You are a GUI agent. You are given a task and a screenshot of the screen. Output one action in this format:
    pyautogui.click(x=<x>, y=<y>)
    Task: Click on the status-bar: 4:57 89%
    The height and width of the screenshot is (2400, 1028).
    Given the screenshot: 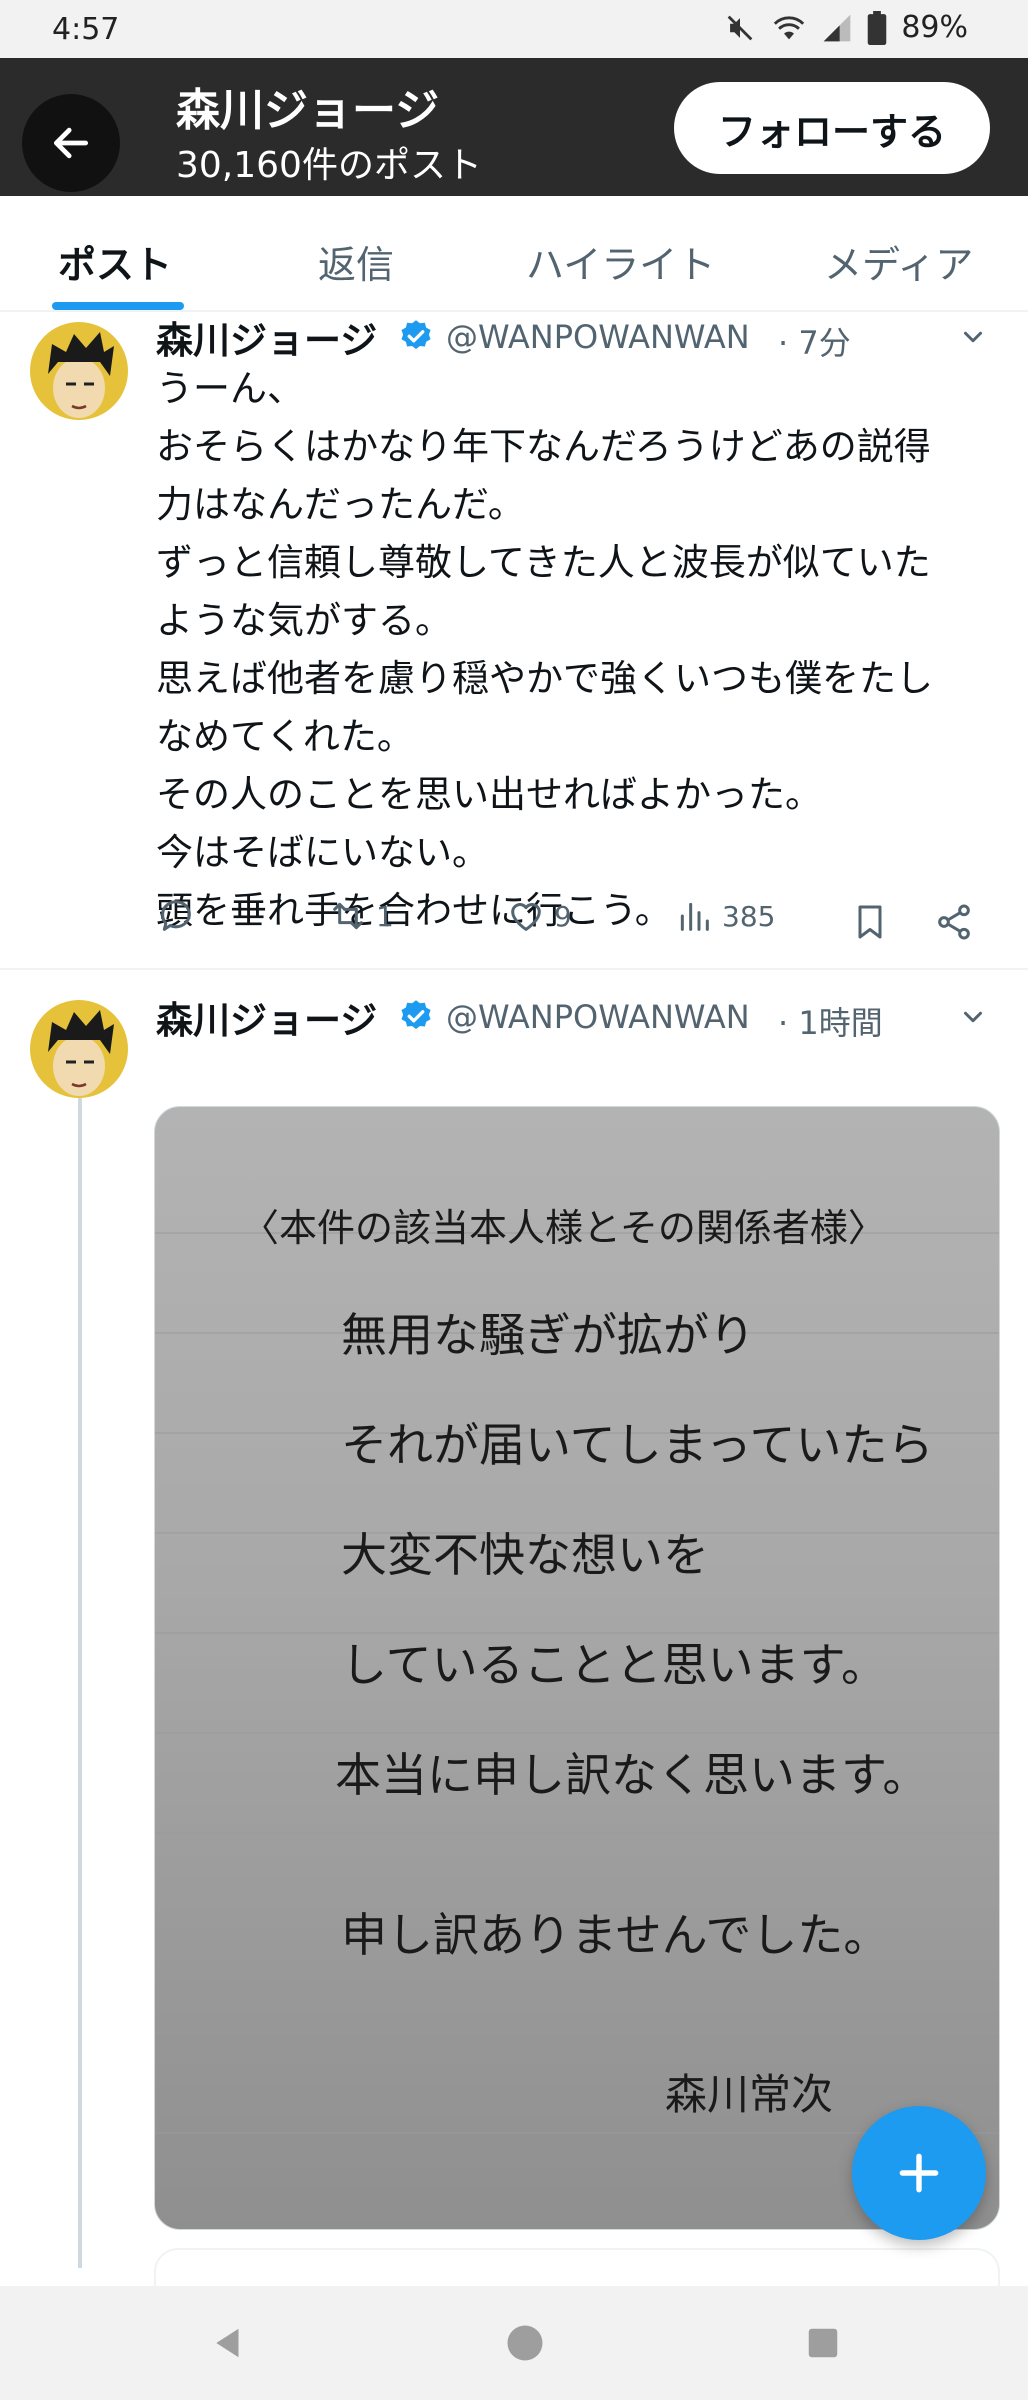 What is the action you would take?
    pyautogui.click(x=514, y=29)
    